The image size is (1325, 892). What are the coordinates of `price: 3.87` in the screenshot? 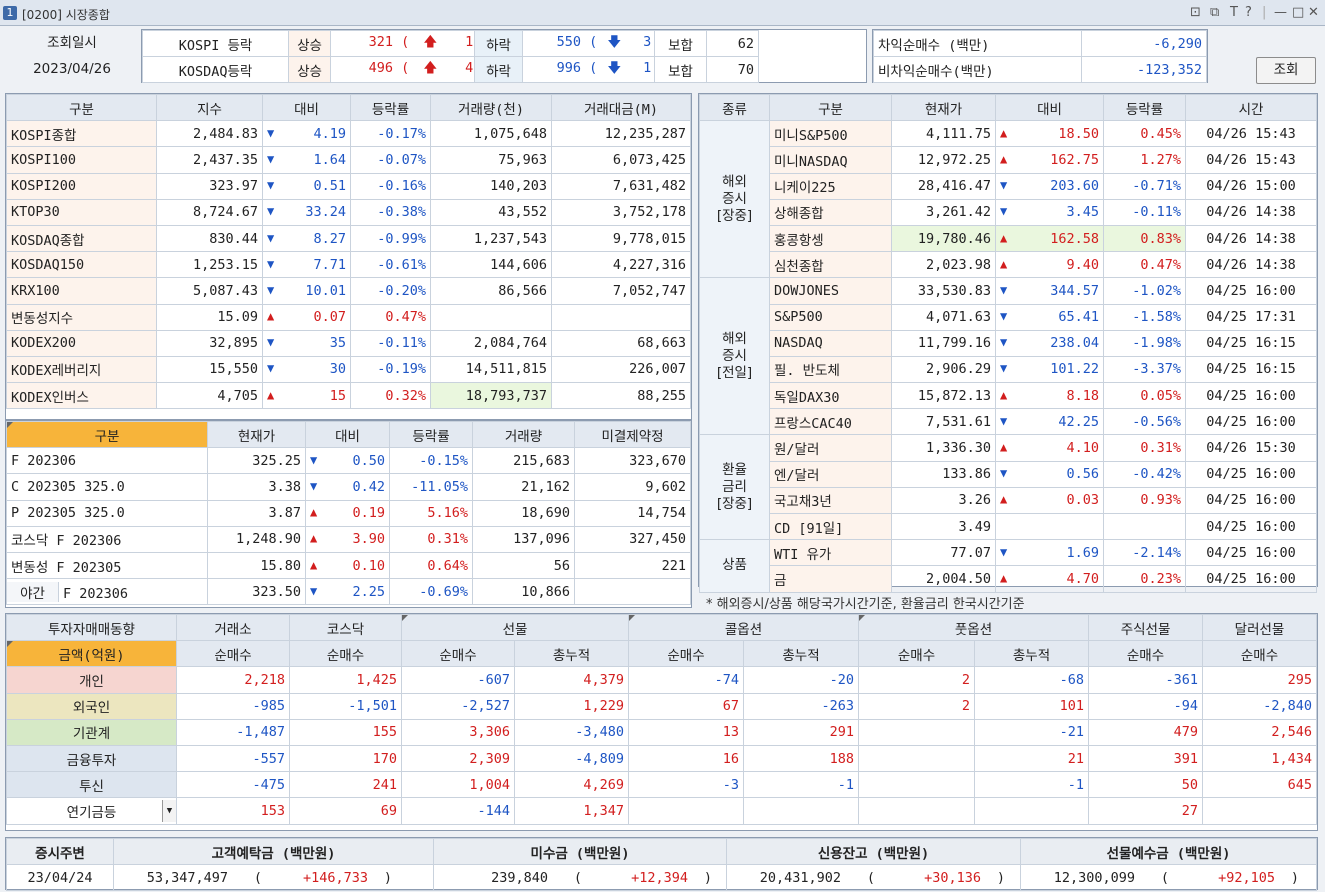 It's located at (256, 513).